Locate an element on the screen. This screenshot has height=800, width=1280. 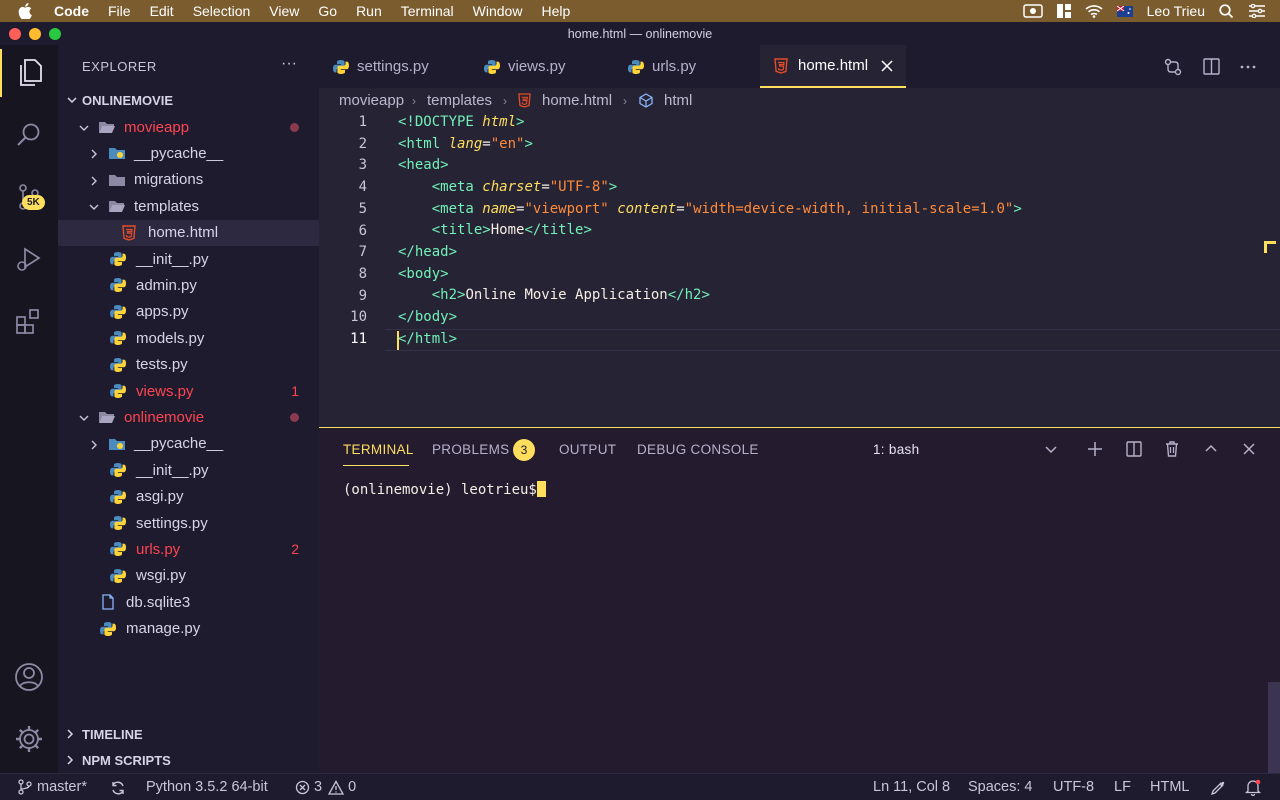
feedback-icon is located at coordinates (1218, 788).